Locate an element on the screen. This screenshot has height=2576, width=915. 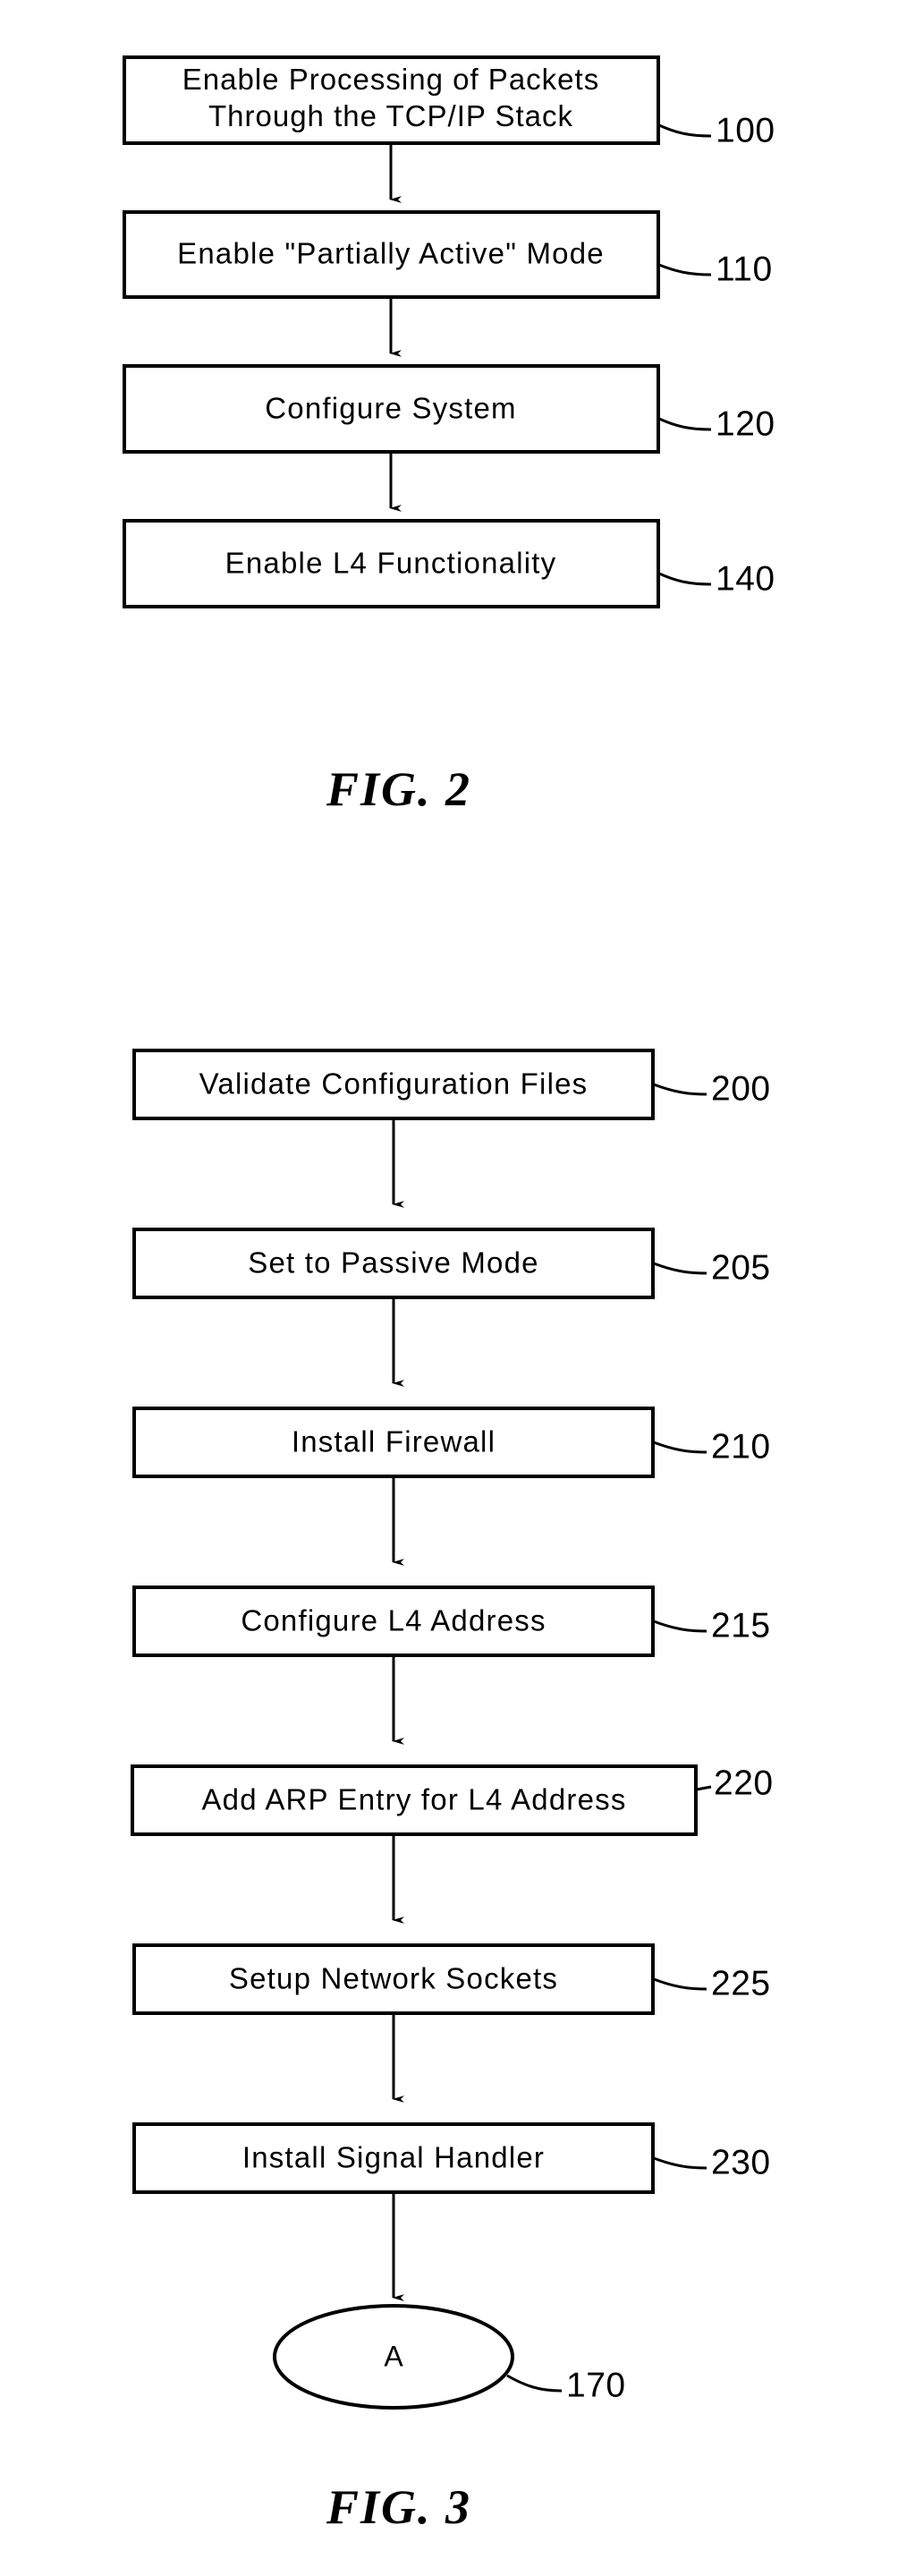
fig3-node-205: Set to Passive Mode is located at coordinates (393, 1263).